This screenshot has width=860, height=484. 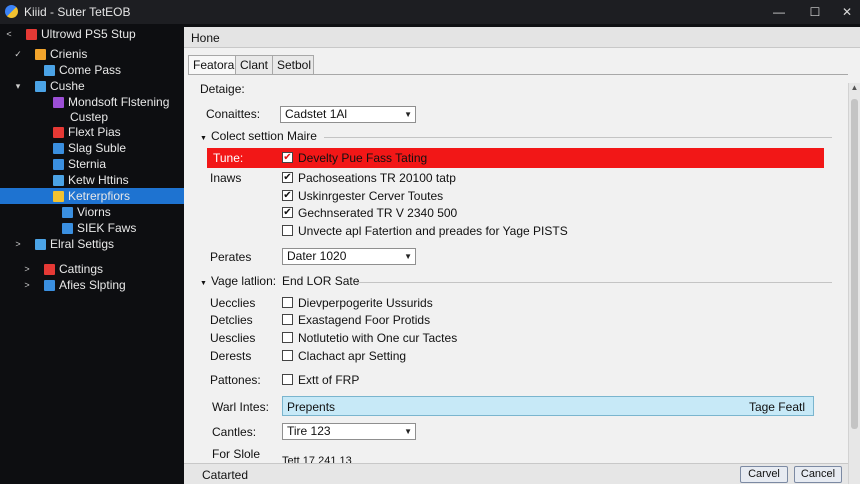 I want to click on scroll-up-icon: ▲, so click(x=854, y=89).